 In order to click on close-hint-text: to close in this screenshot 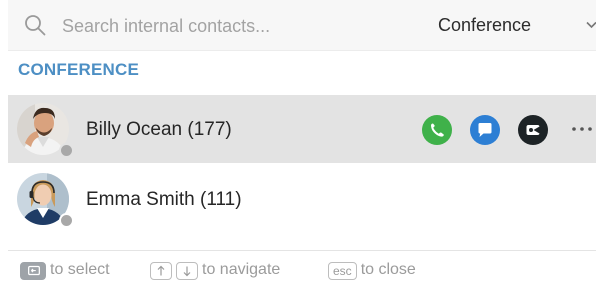, I will do `click(388, 269)`.